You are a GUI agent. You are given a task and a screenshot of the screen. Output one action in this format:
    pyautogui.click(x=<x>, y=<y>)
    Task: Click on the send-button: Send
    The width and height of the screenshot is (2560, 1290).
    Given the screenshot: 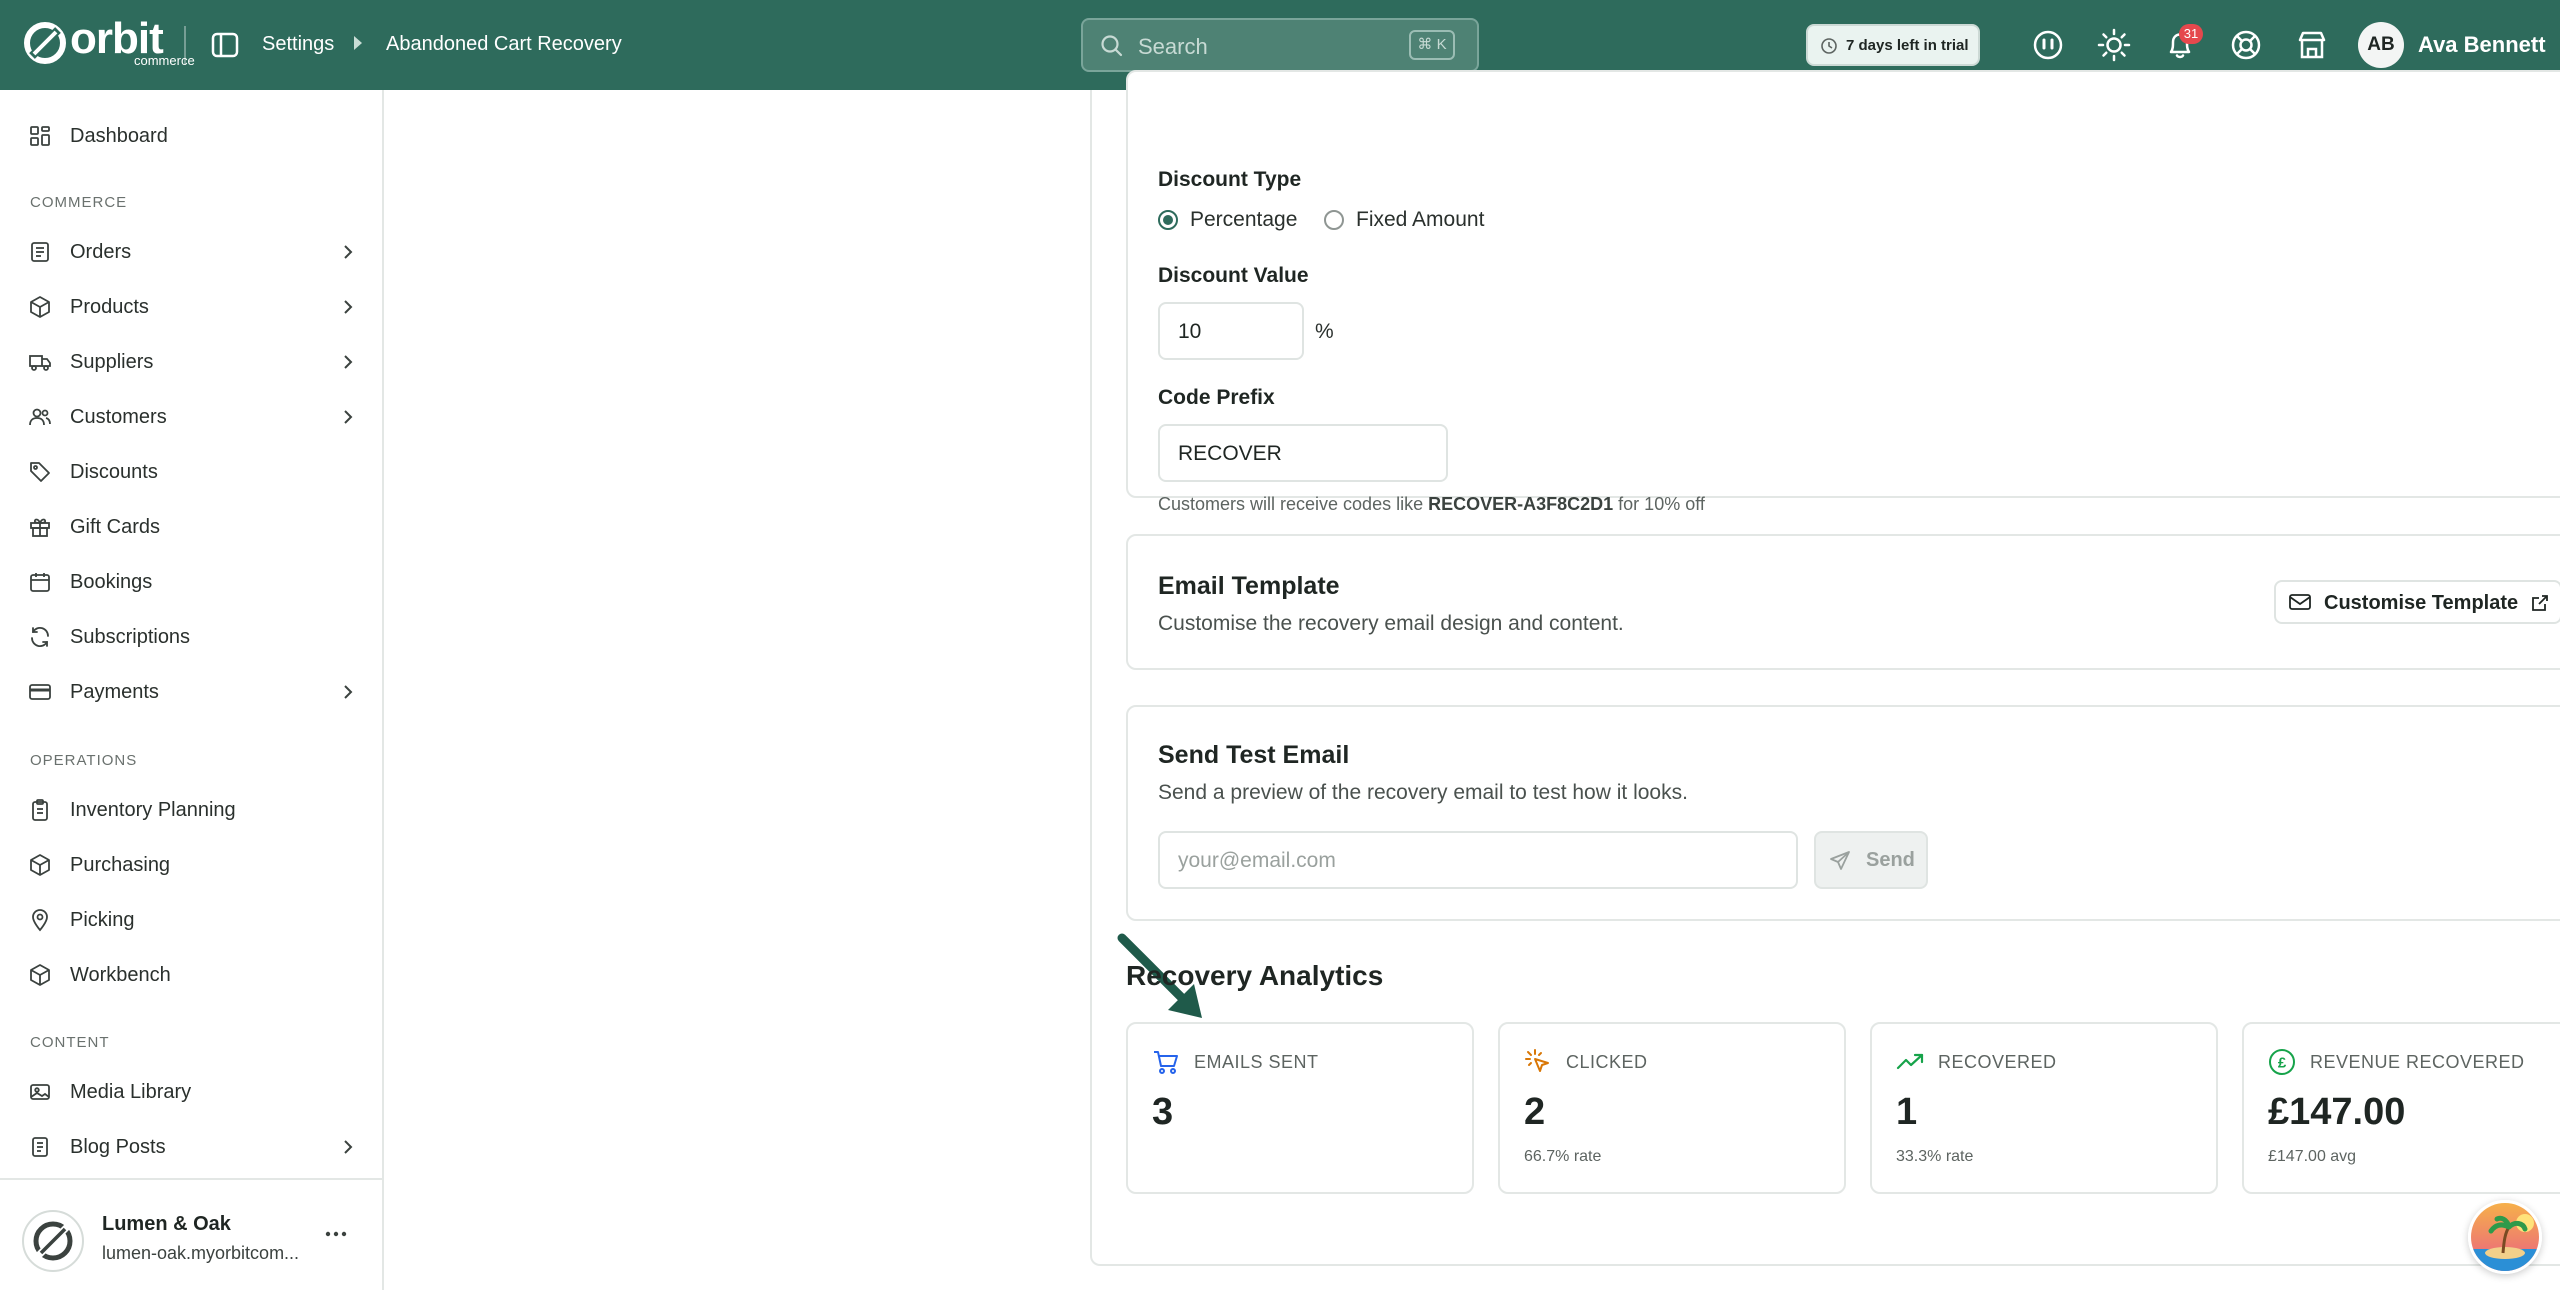 What is the action you would take?
    pyautogui.click(x=1871, y=860)
    